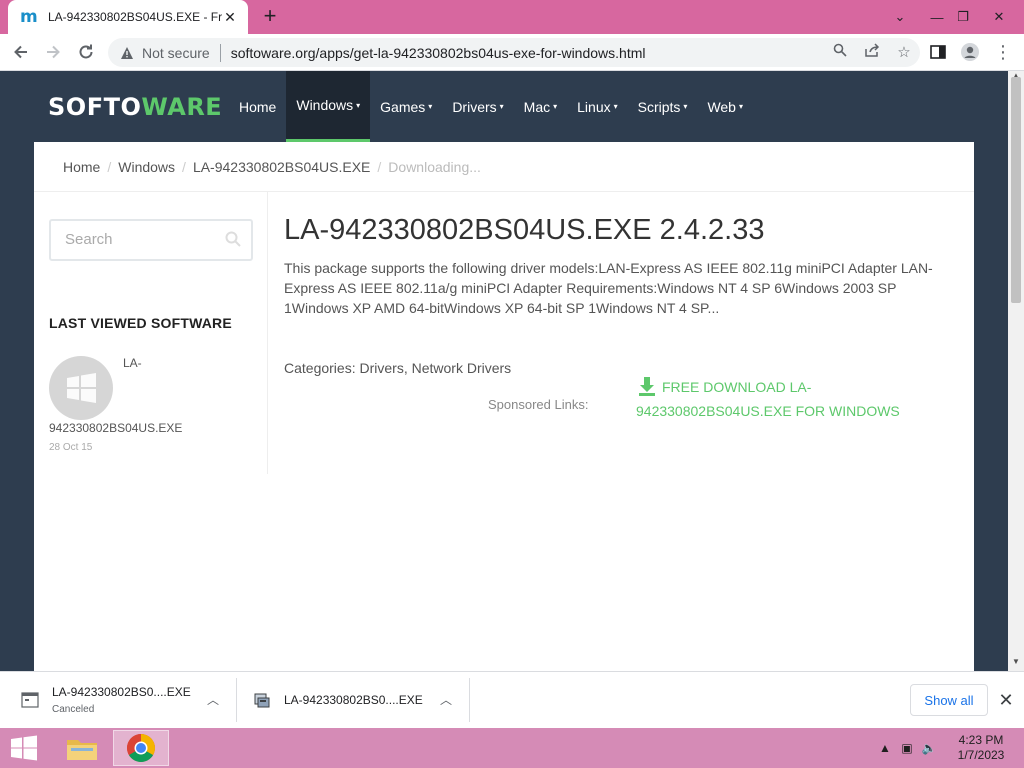 This screenshot has height=768, width=1024. What do you see at coordinates (647, 386) in the screenshot?
I see `download-icon` at bounding box center [647, 386].